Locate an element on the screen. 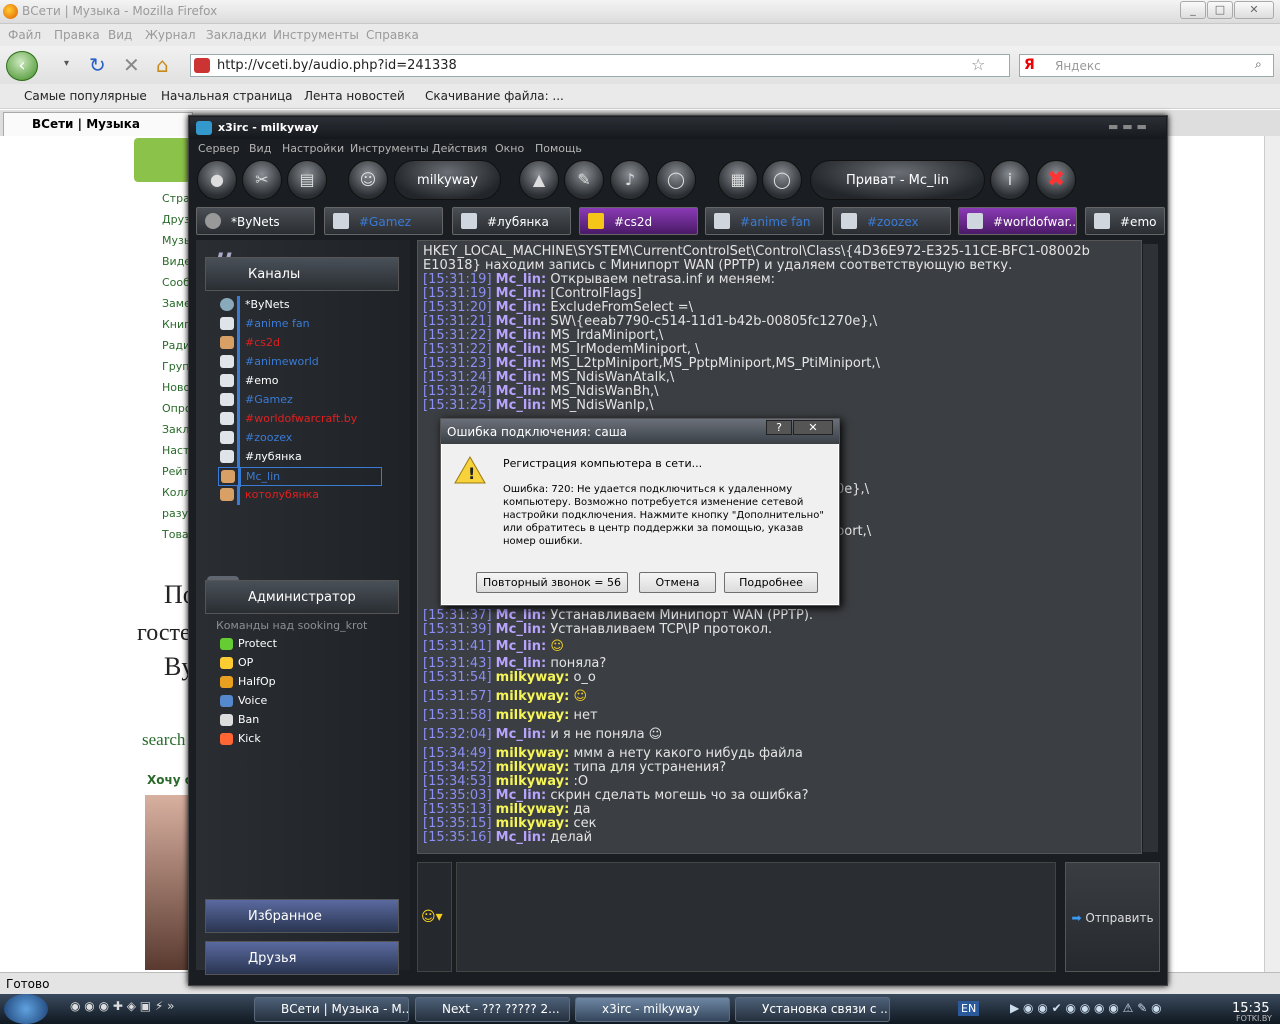 Image resolution: width=1280 pixels, height=1024 pixels. irc-menu-actions: Действия is located at coordinates (459, 148).